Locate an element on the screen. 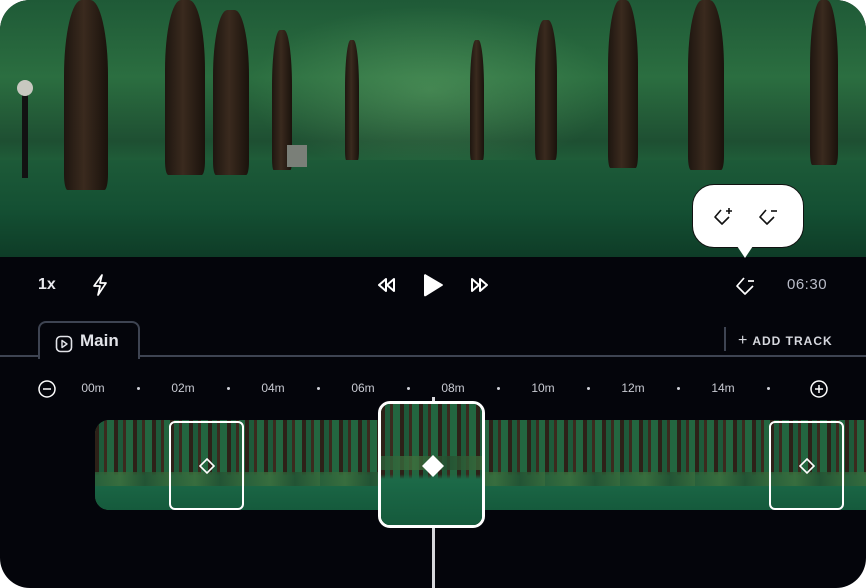  current-time: 06:30 is located at coordinates (807, 284).